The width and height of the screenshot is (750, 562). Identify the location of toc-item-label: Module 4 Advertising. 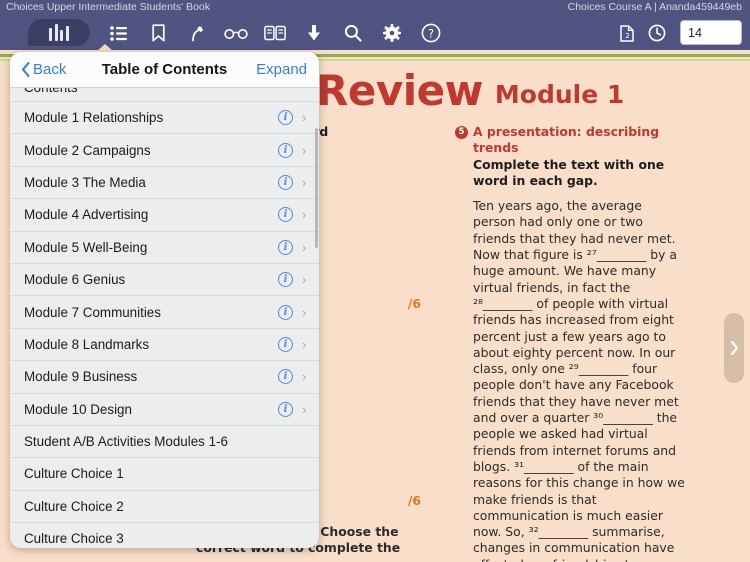
(86, 215).